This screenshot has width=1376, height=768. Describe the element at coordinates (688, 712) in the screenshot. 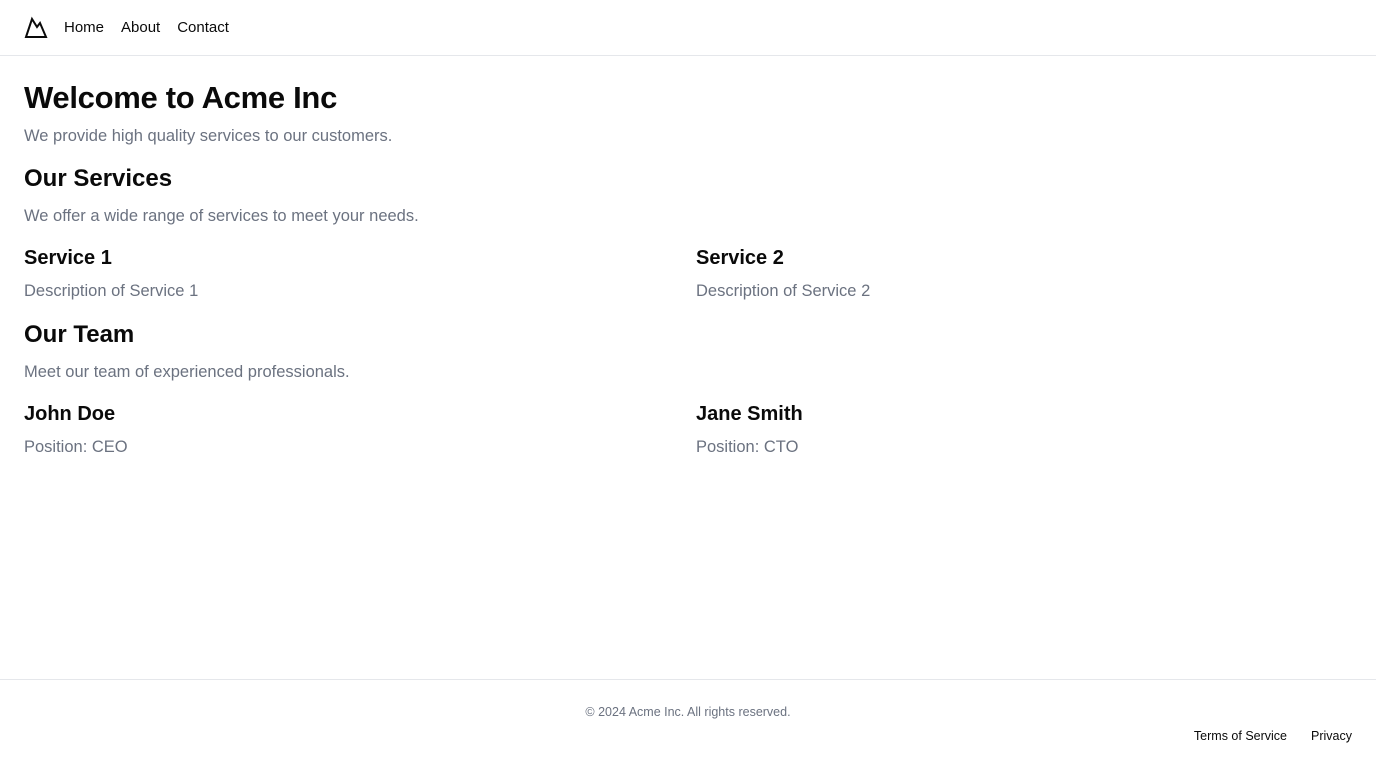

I see `copyright-text: © 2024 Acme Inc. All rights reserved.` at that location.